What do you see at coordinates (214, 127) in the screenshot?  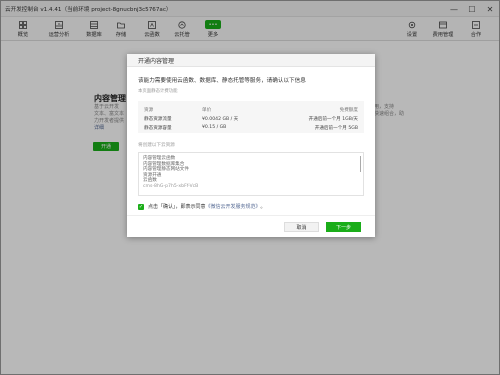 I see `pricing-cell: ¥0.15 / GB` at bounding box center [214, 127].